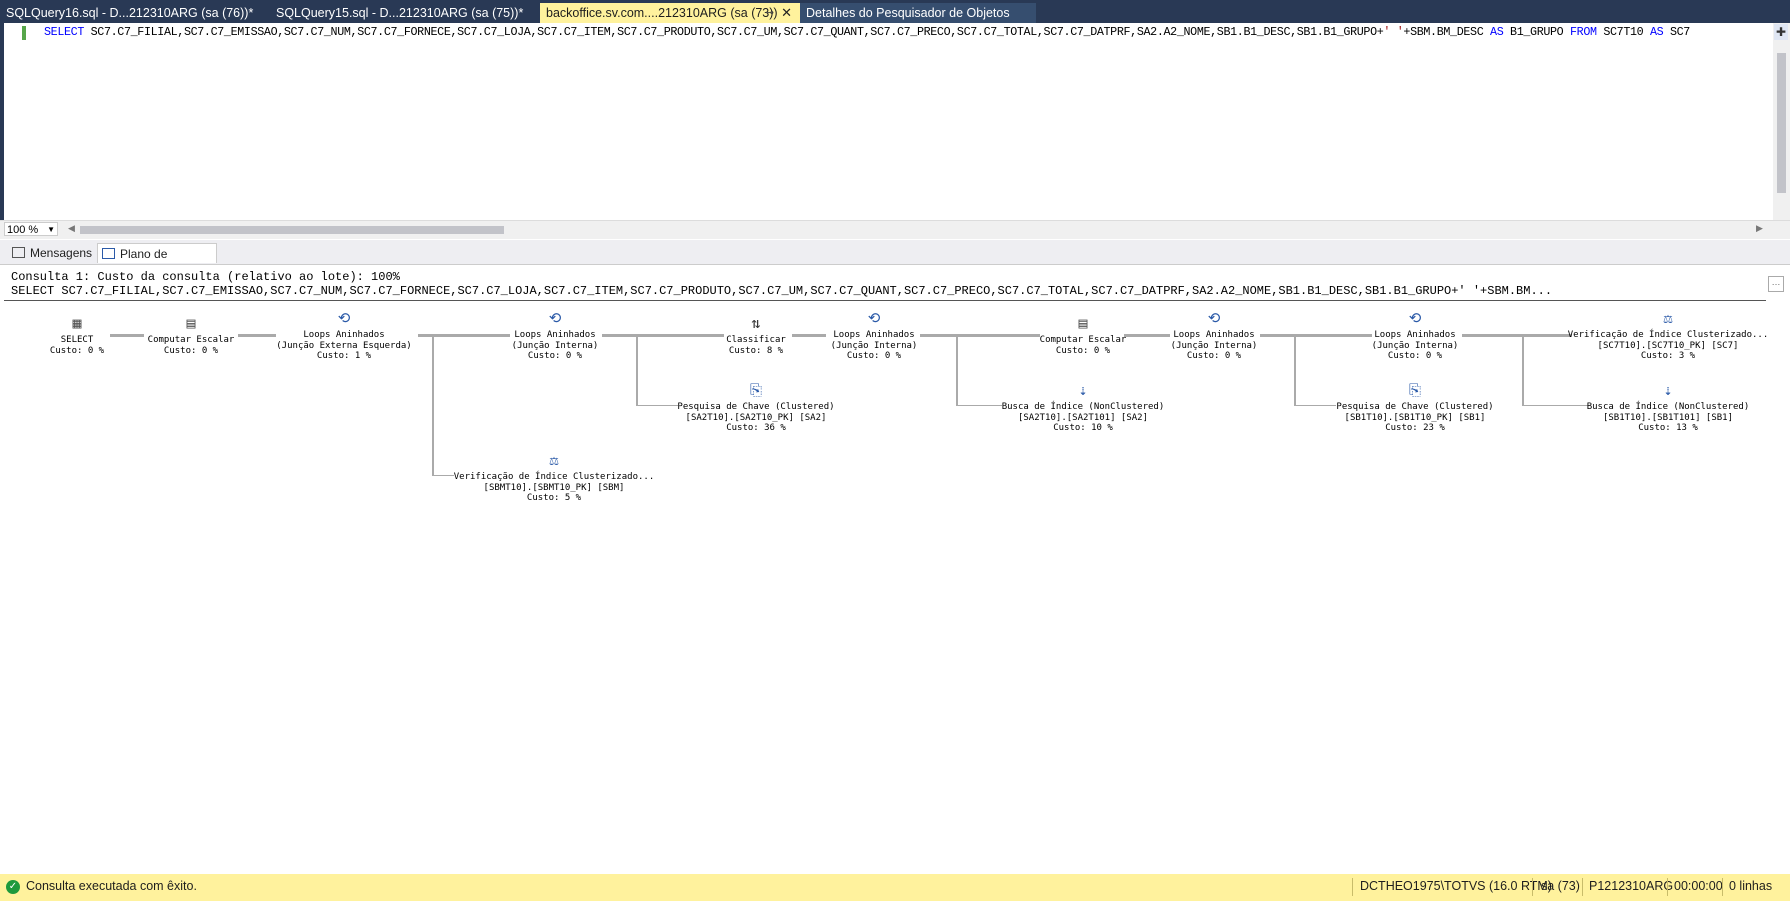 The width and height of the screenshot is (1790, 901). What do you see at coordinates (77, 340) in the screenshot?
I see `node-title: SELECT` at bounding box center [77, 340].